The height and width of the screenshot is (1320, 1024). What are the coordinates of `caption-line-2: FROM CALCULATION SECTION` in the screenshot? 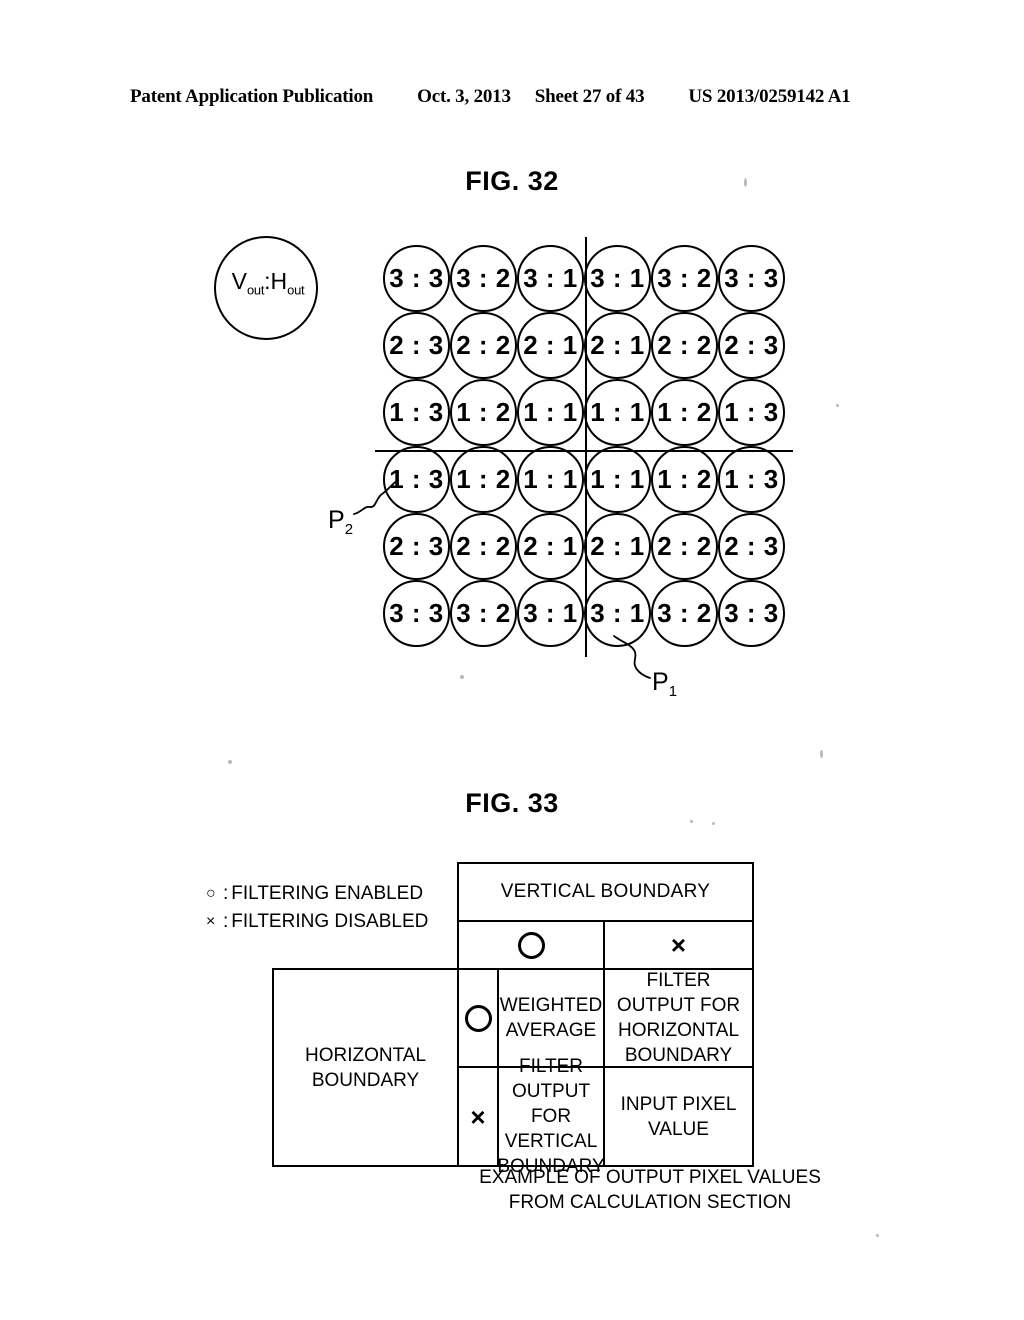 It's located at (650, 1202).